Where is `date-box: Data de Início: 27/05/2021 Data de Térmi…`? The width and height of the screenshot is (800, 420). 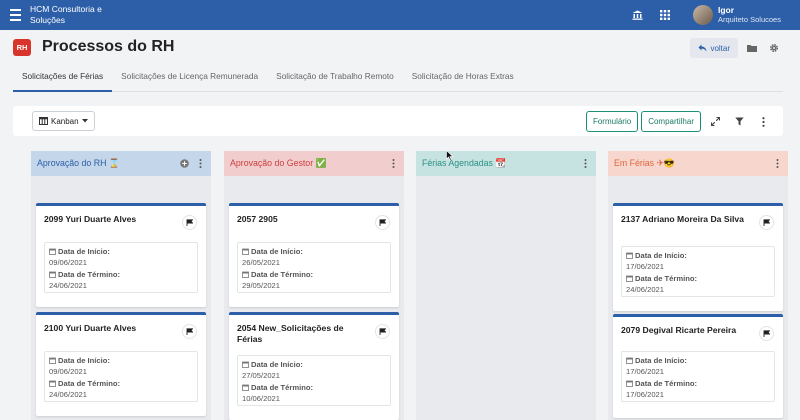 date-box: Data de Início: 27/05/2021 Data de Térmi… is located at coordinates (314, 380).